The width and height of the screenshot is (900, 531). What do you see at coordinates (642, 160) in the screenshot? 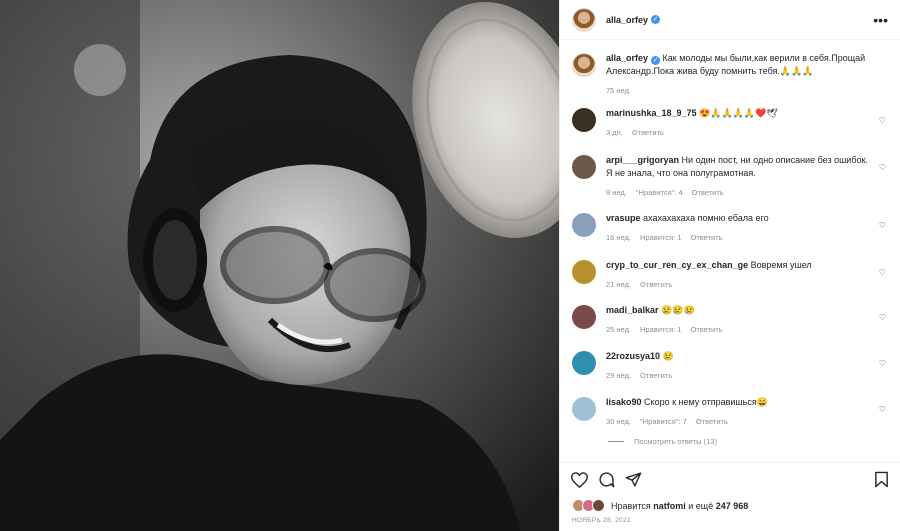
I see `comment-username: arpi___grigoryan` at bounding box center [642, 160].